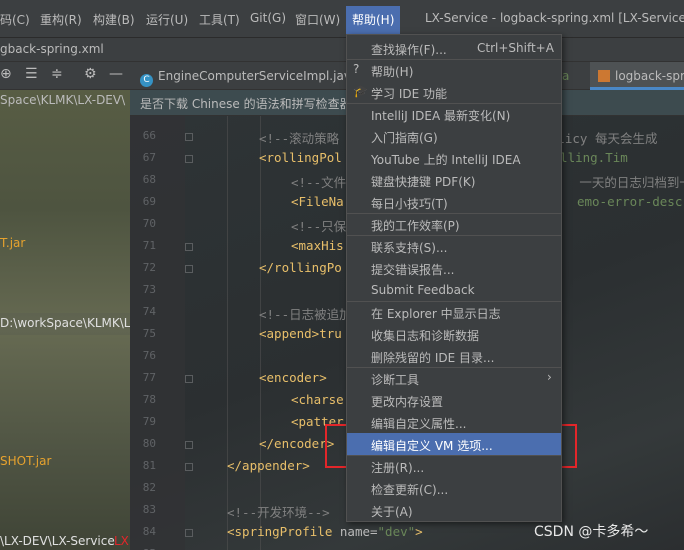 The height and width of the screenshot is (550, 684). What do you see at coordinates (454, 378) in the screenshot?
I see `help-menu-item: 诊断工具 ›` at bounding box center [454, 378].